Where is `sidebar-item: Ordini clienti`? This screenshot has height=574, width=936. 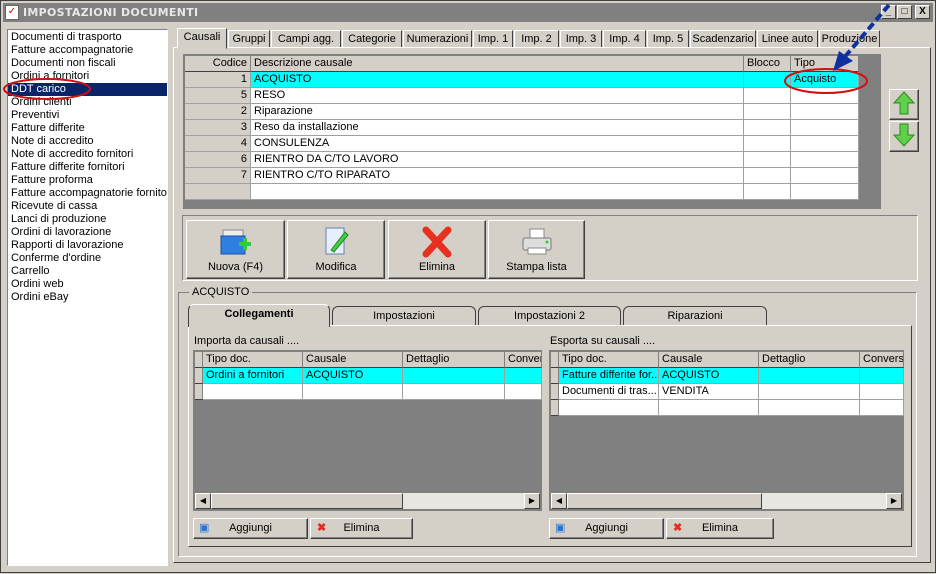
sidebar-item: Ordini clienti is located at coordinates (87, 102).